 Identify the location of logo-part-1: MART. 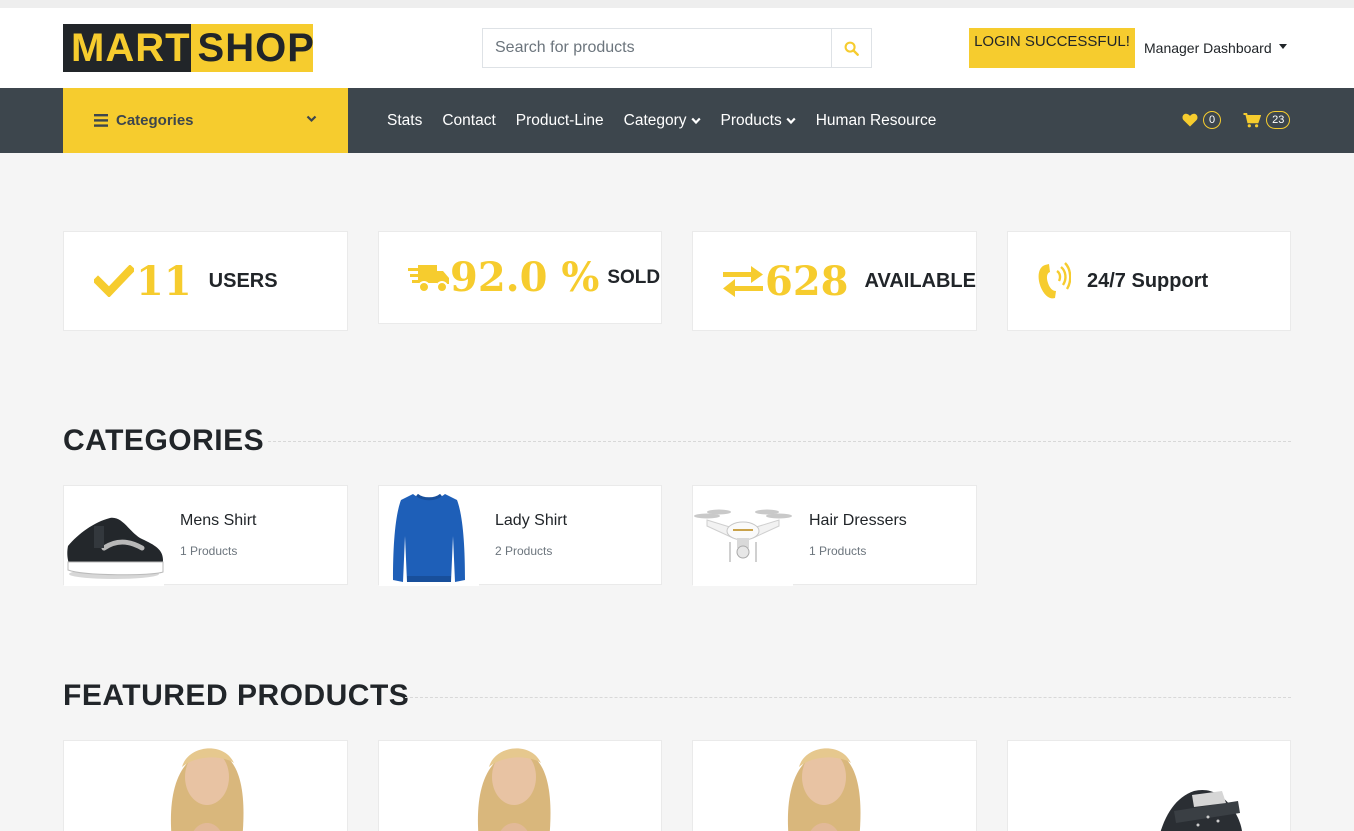
(127, 48).